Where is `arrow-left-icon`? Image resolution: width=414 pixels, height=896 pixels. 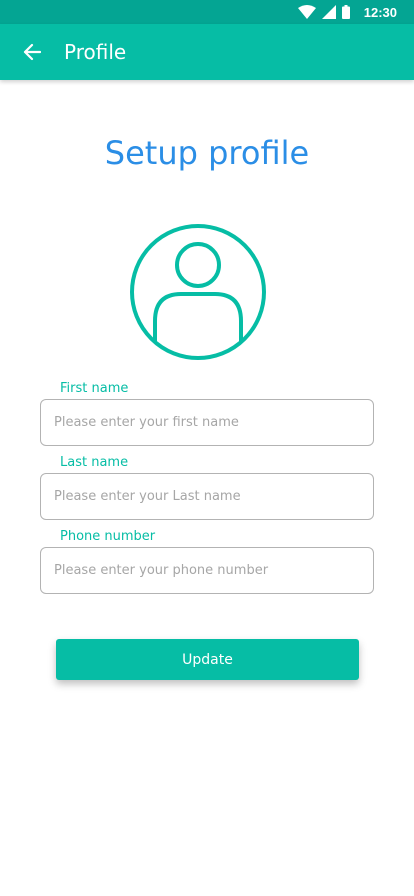
arrow-left-icon is located at coordinates (32, 52).